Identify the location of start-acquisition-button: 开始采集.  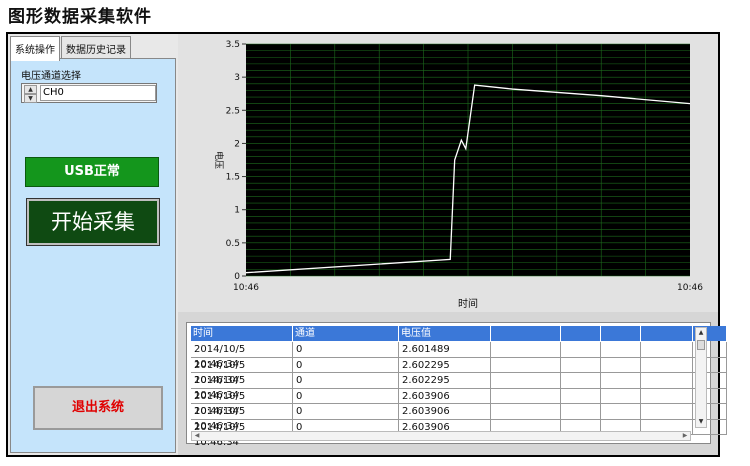
(93, 222).